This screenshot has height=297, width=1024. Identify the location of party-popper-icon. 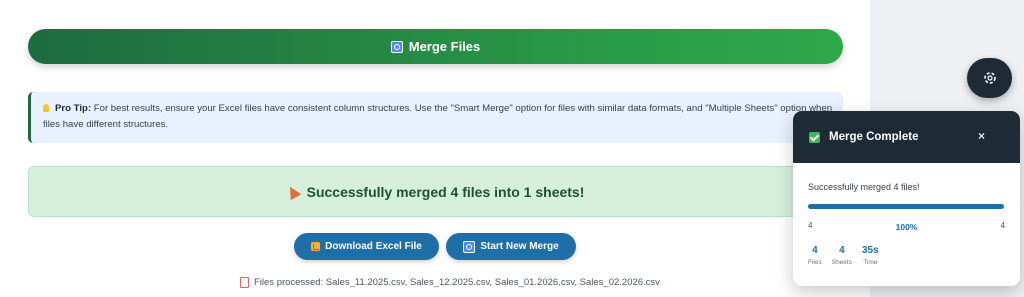
(292, 191).